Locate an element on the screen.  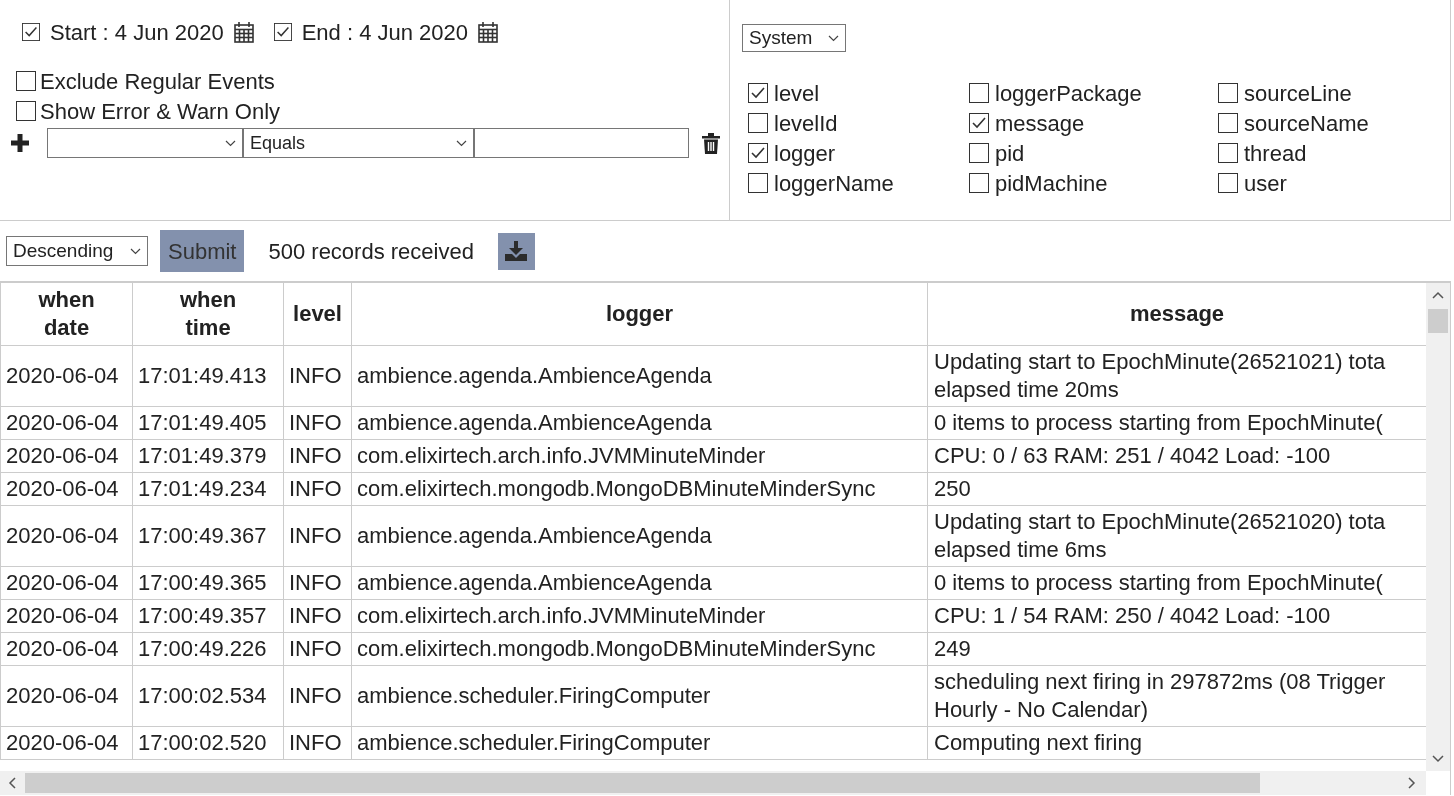
table-cell: 17:00:49.226 is located at coordinates (208, 648).